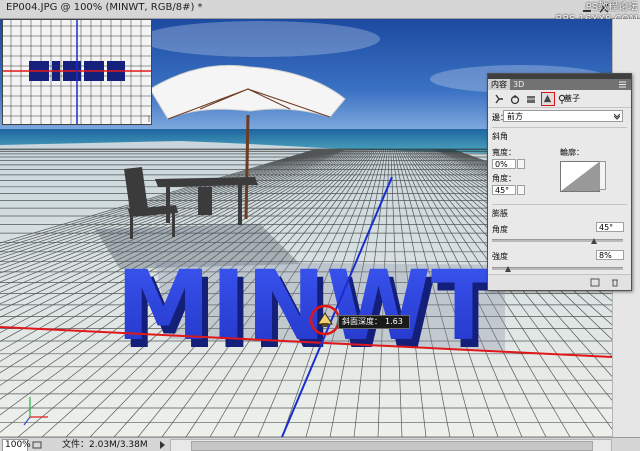 The image size is (640, 451). I want to click on navigator-grid, so click(77, 72).